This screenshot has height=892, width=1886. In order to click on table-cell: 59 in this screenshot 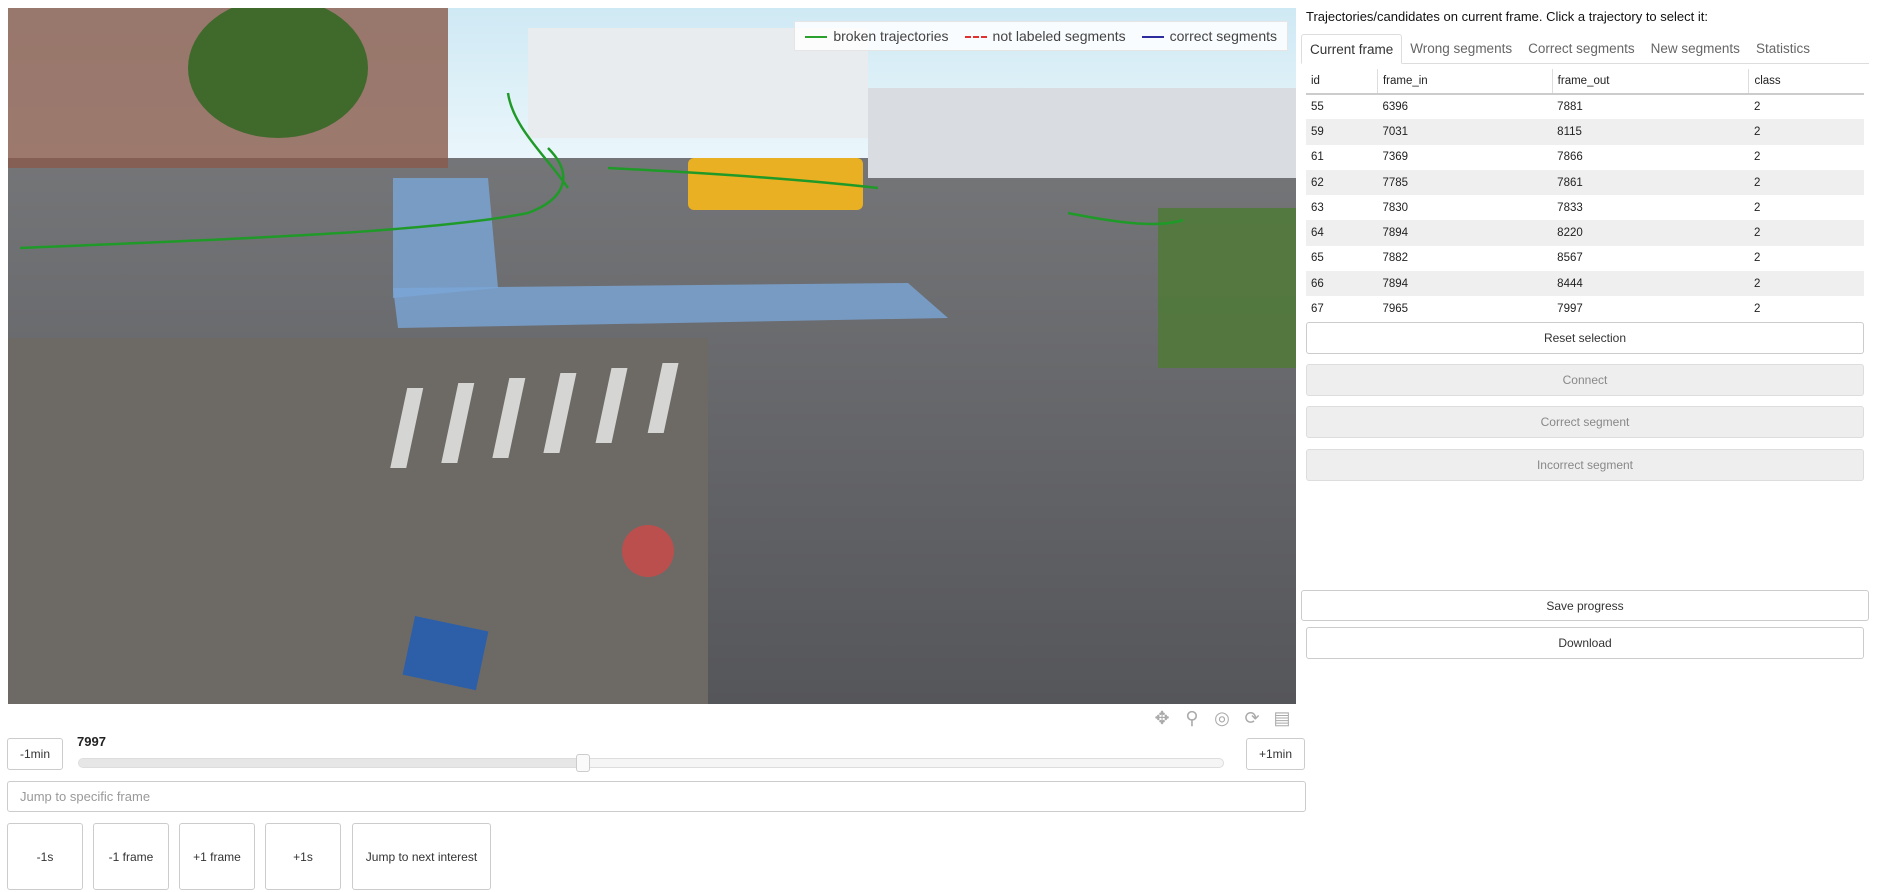, I will do `click(1342, 132)`.